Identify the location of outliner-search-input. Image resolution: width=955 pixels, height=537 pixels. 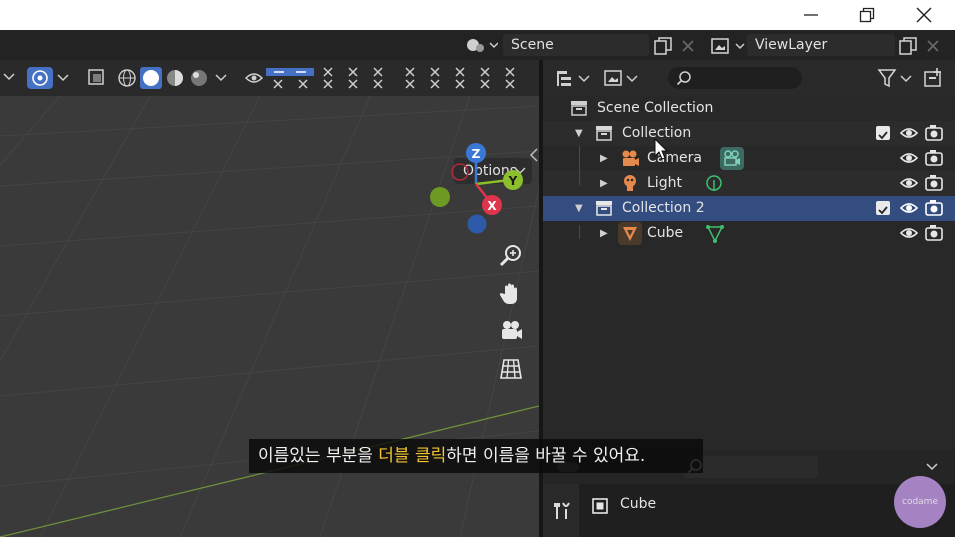
(735, 78).